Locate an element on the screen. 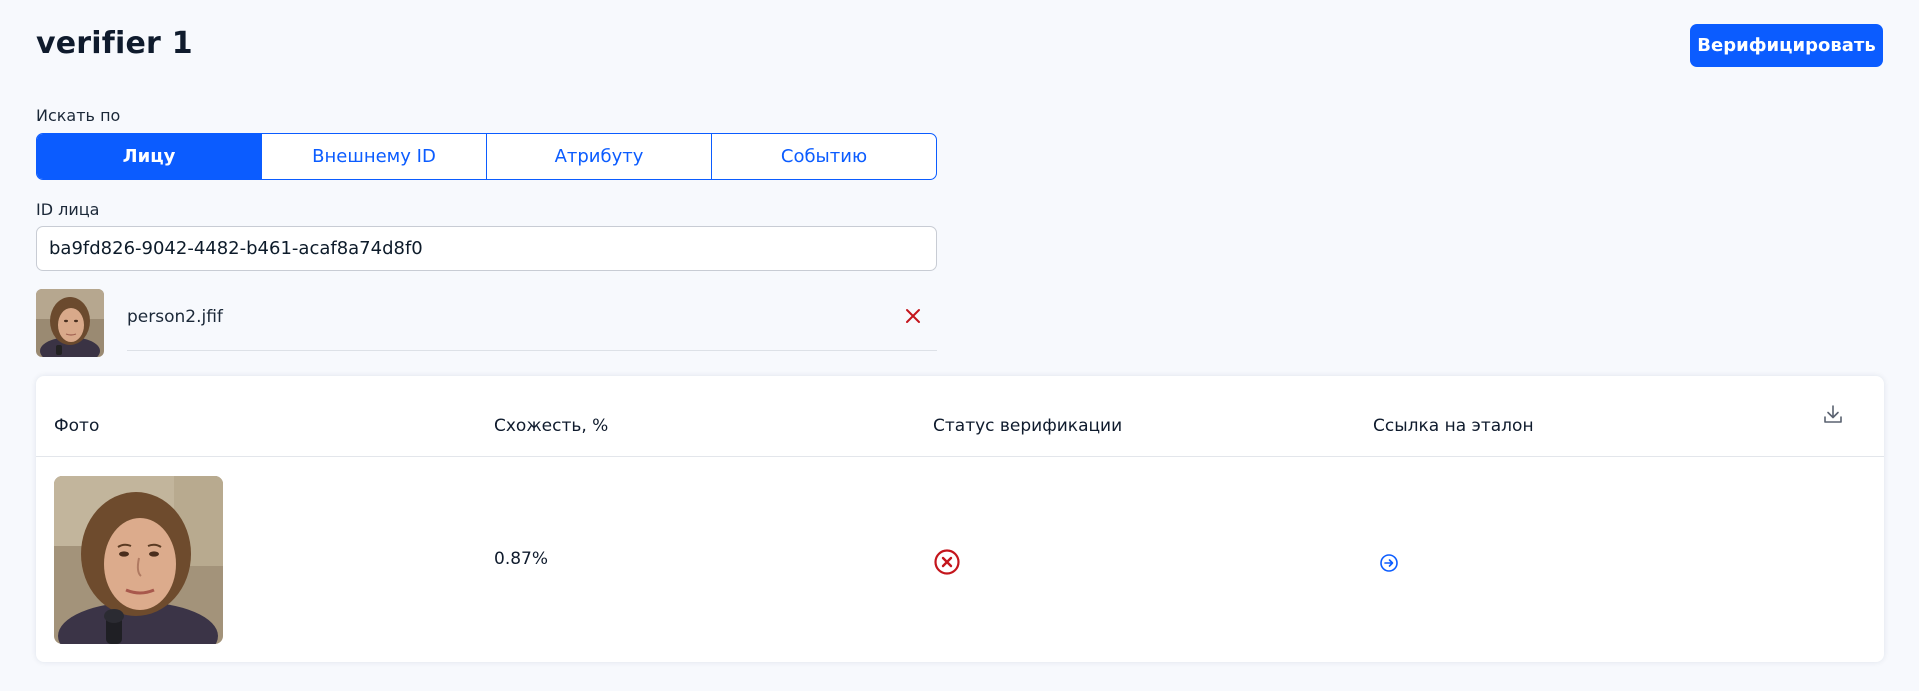 The width and height of the screenshot is (1919, 691). column-header-reference-link: Ссылка на эталон is located at coordinates (1453, 426).